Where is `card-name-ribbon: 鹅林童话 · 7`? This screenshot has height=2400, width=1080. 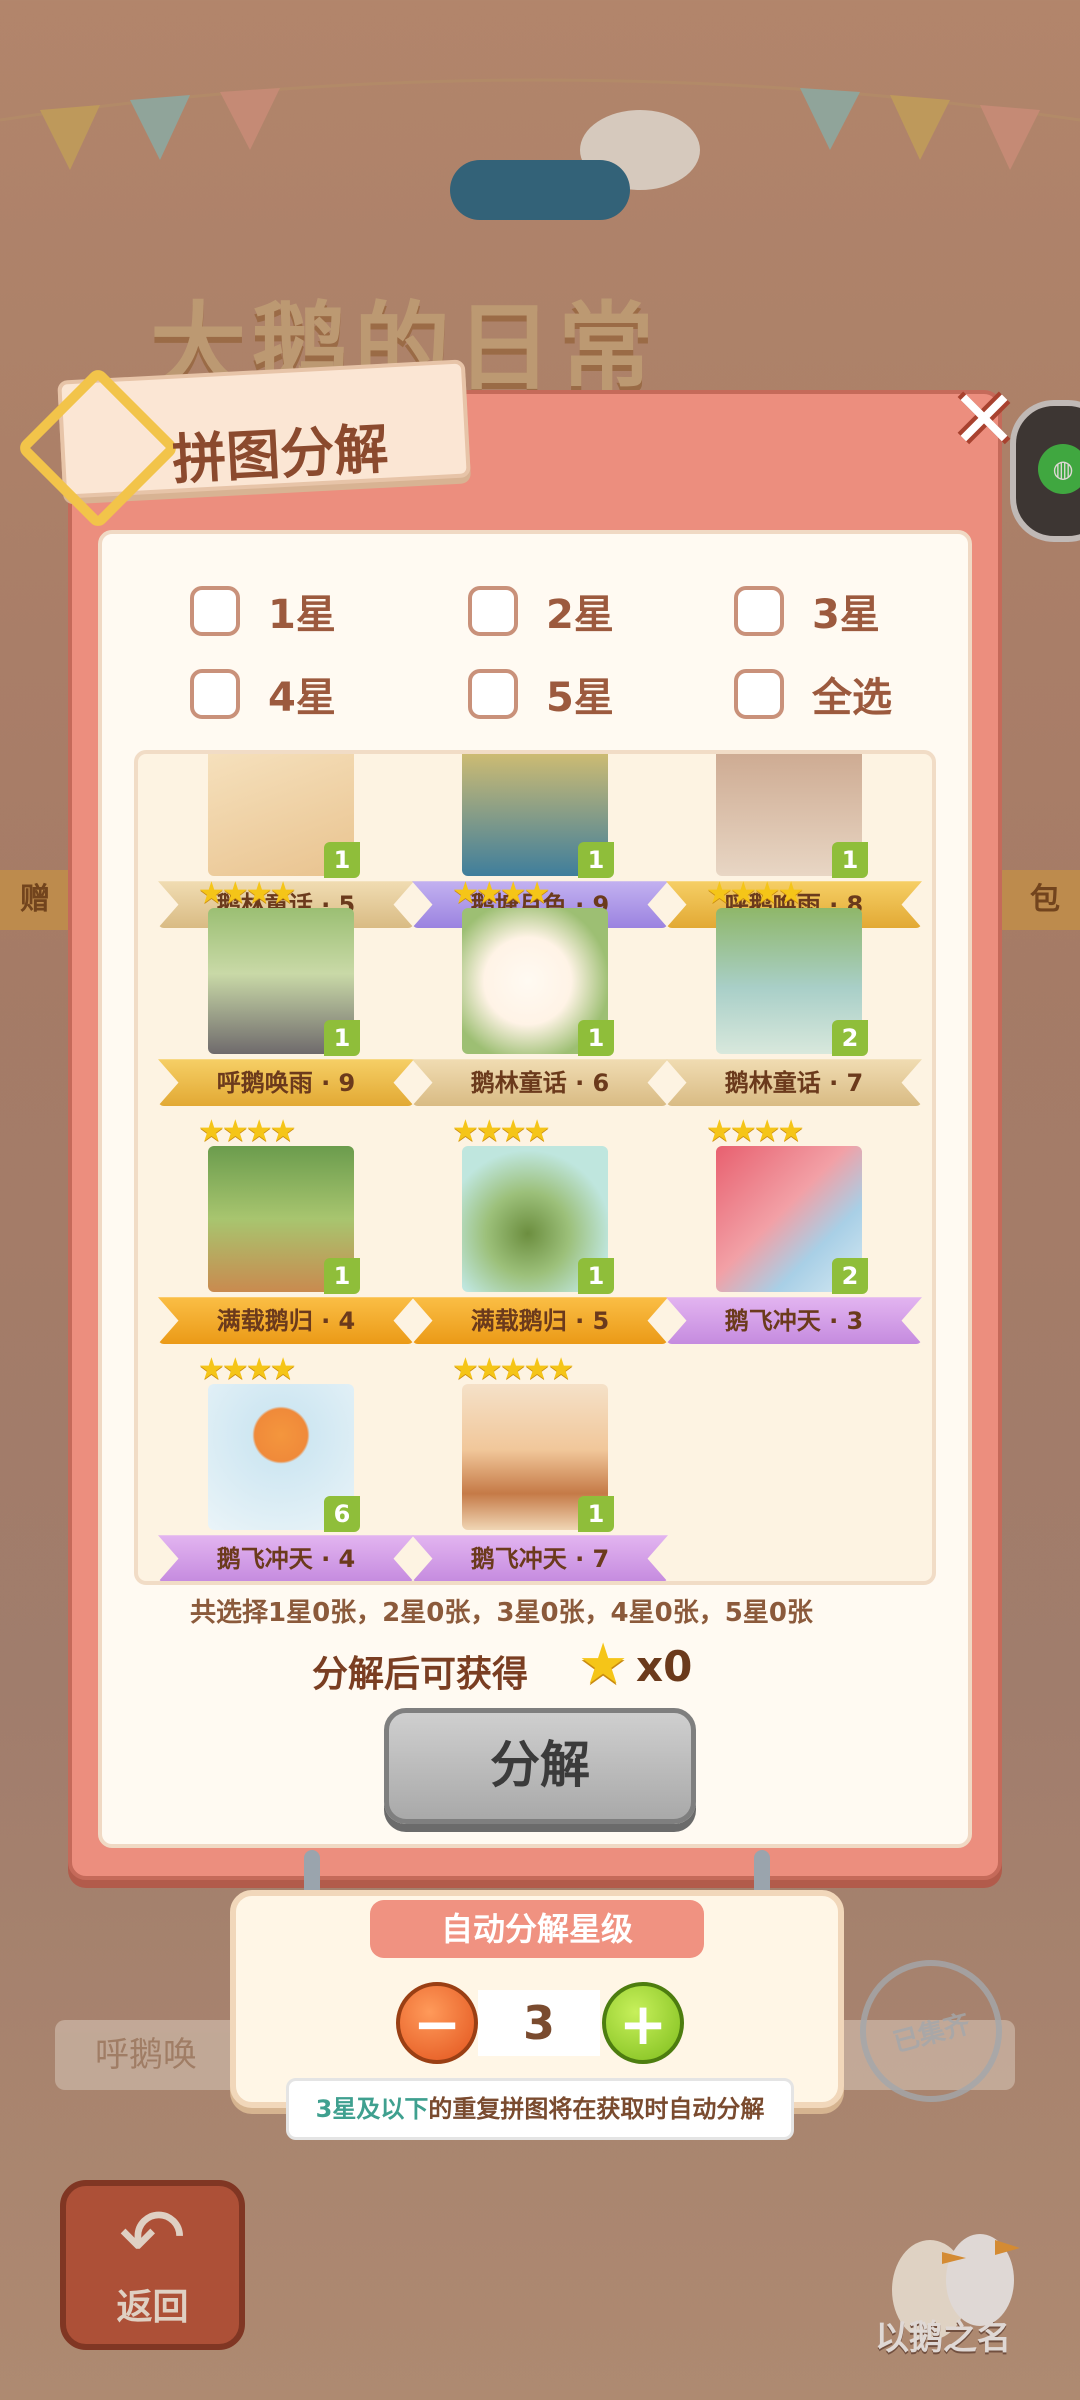 card-name-ribbon: 鹅林童话 · 7 is located at coordinates (794, 1082).